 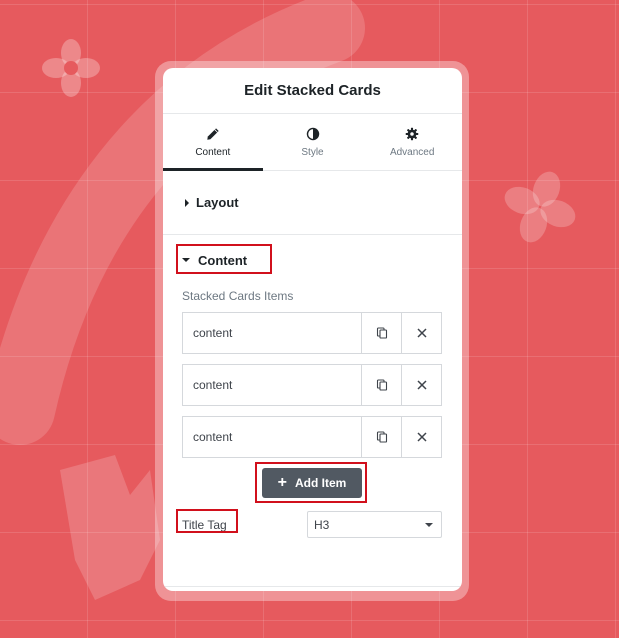 I want to click on section-layout-header: Layout, so click(x=212, y=202).